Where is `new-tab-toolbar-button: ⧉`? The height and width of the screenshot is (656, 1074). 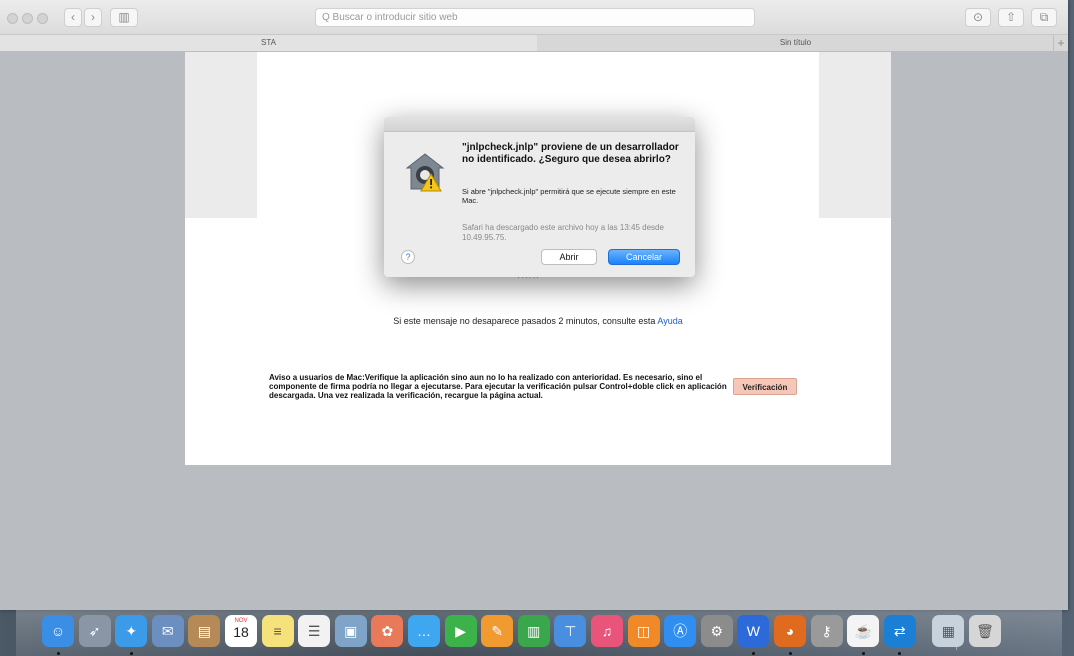
new-tab-toolbar-button: ⧉ is located at coordinates (1044, 17).